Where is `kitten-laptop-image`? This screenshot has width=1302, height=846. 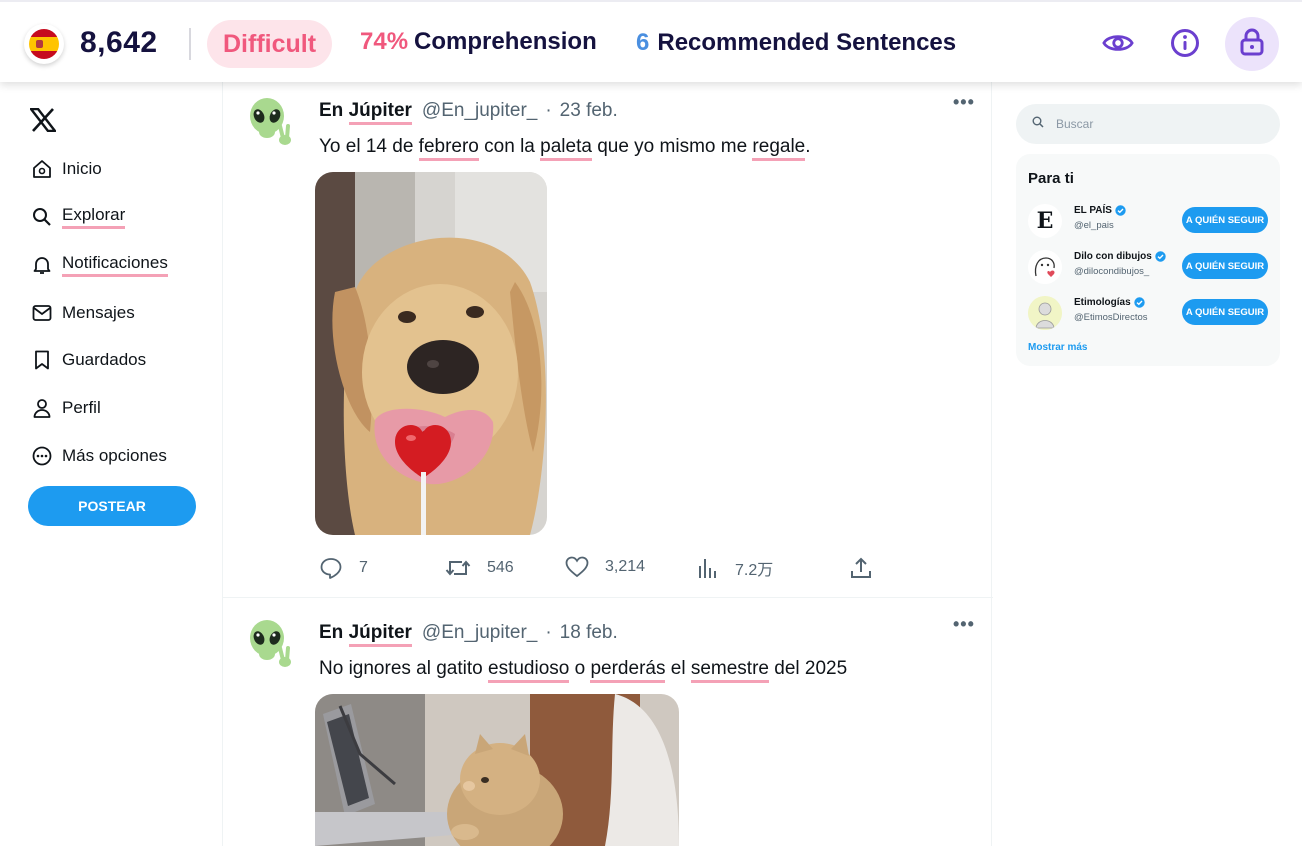
kitten-laptop-image is located at coordinates (497, 770).